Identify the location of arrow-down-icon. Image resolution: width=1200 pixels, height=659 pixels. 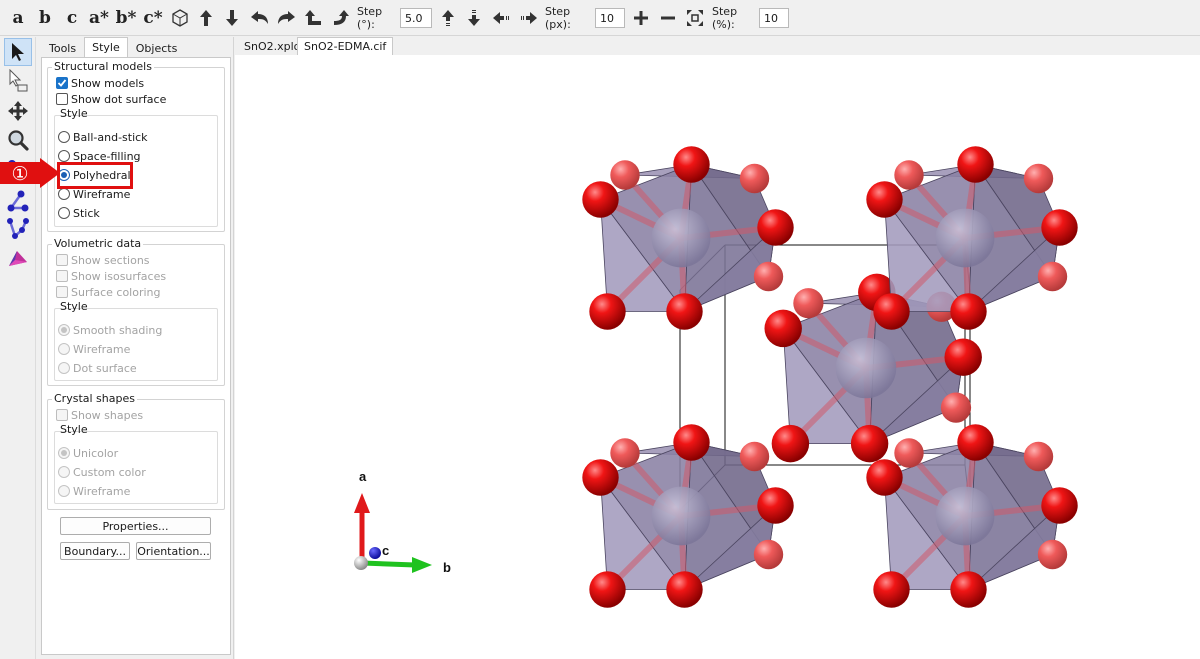
(474, 18).